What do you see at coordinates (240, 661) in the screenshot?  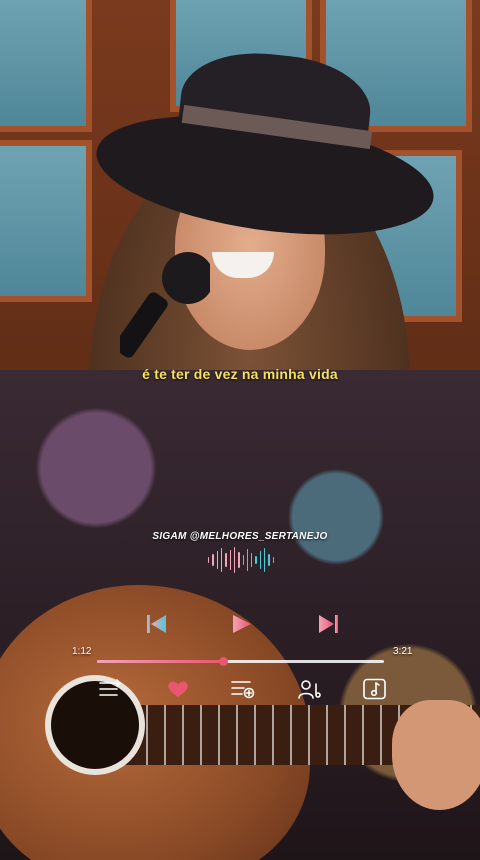 I see `progress-bar` at bounding box center [240, 661].